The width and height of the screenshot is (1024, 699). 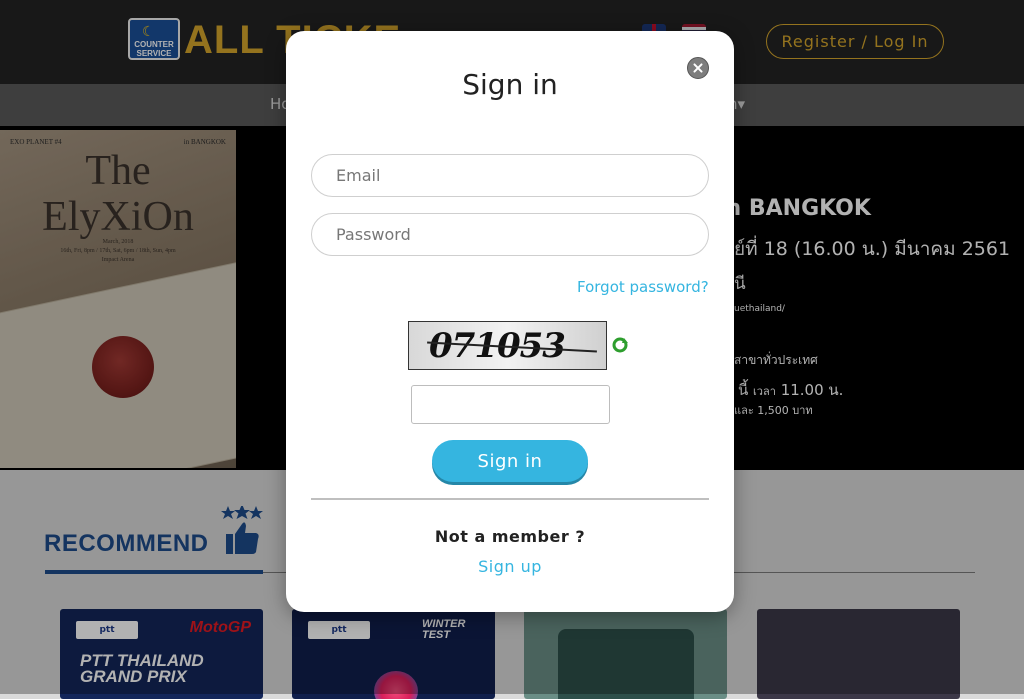 I want to click on sign-in-button: Sign in, so click(x=510, y=461).